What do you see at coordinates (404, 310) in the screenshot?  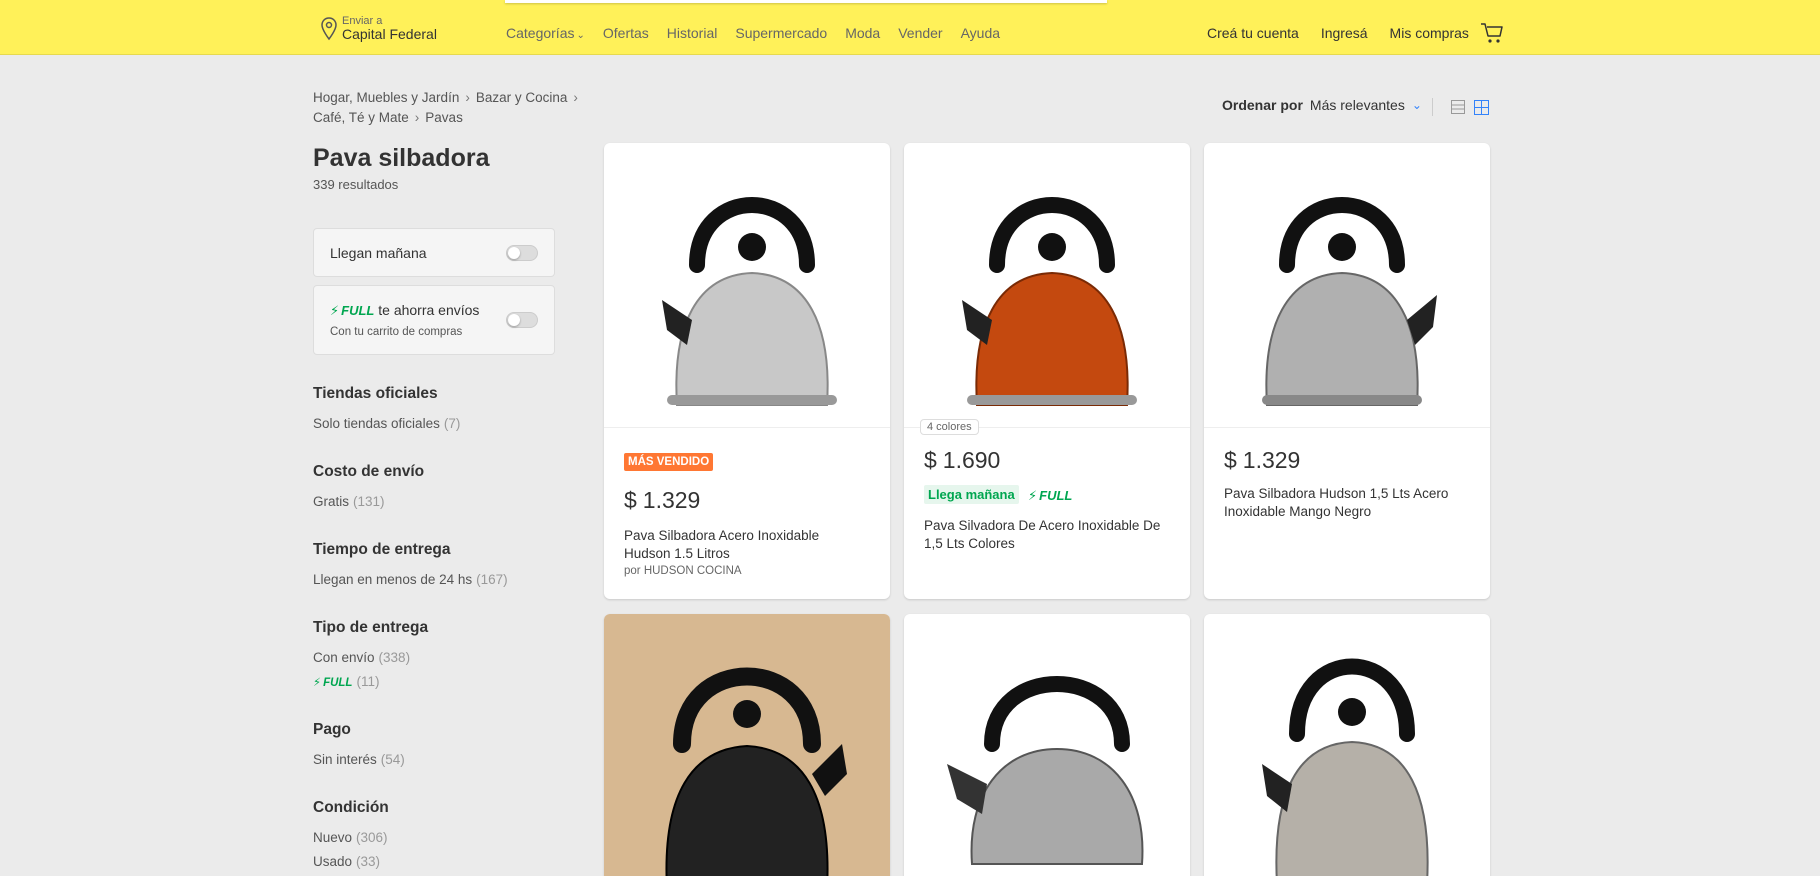 I see `full-toggle-label: ⚡︎ FULL te ahorra envíos` at bounding box center [404, 310].